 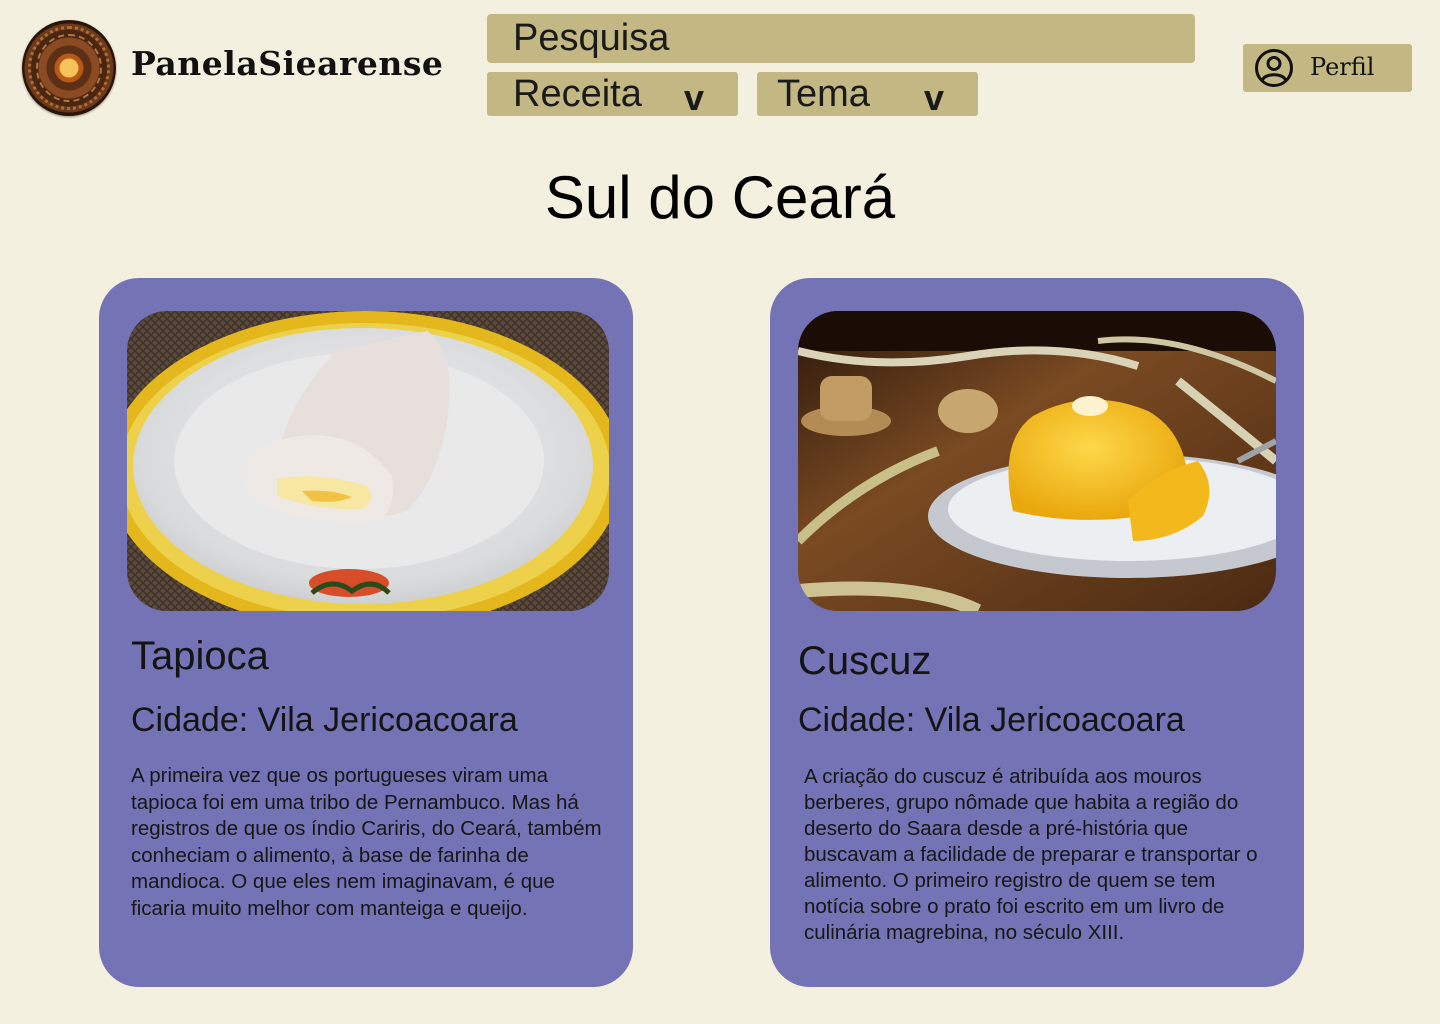 I want to click on profile-label: Perfil, so click(x=1342, y=67).